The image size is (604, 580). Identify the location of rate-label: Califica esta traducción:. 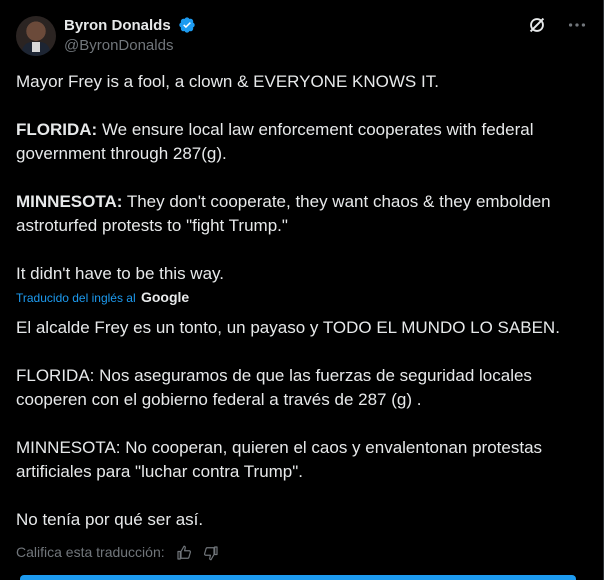
(90, 552).